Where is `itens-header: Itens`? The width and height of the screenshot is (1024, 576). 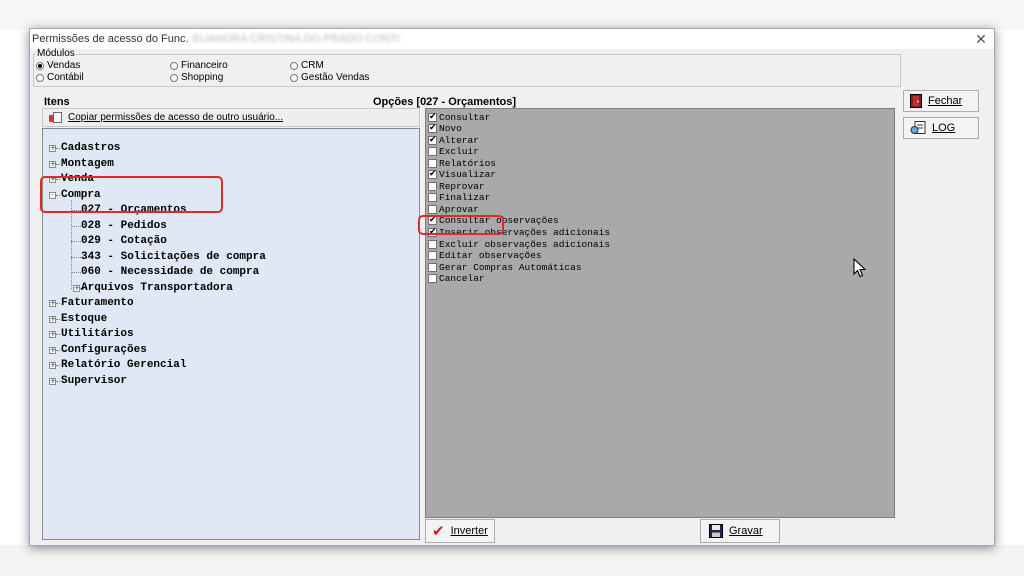 itens-header: Itens is located at coordinates (57, 102).